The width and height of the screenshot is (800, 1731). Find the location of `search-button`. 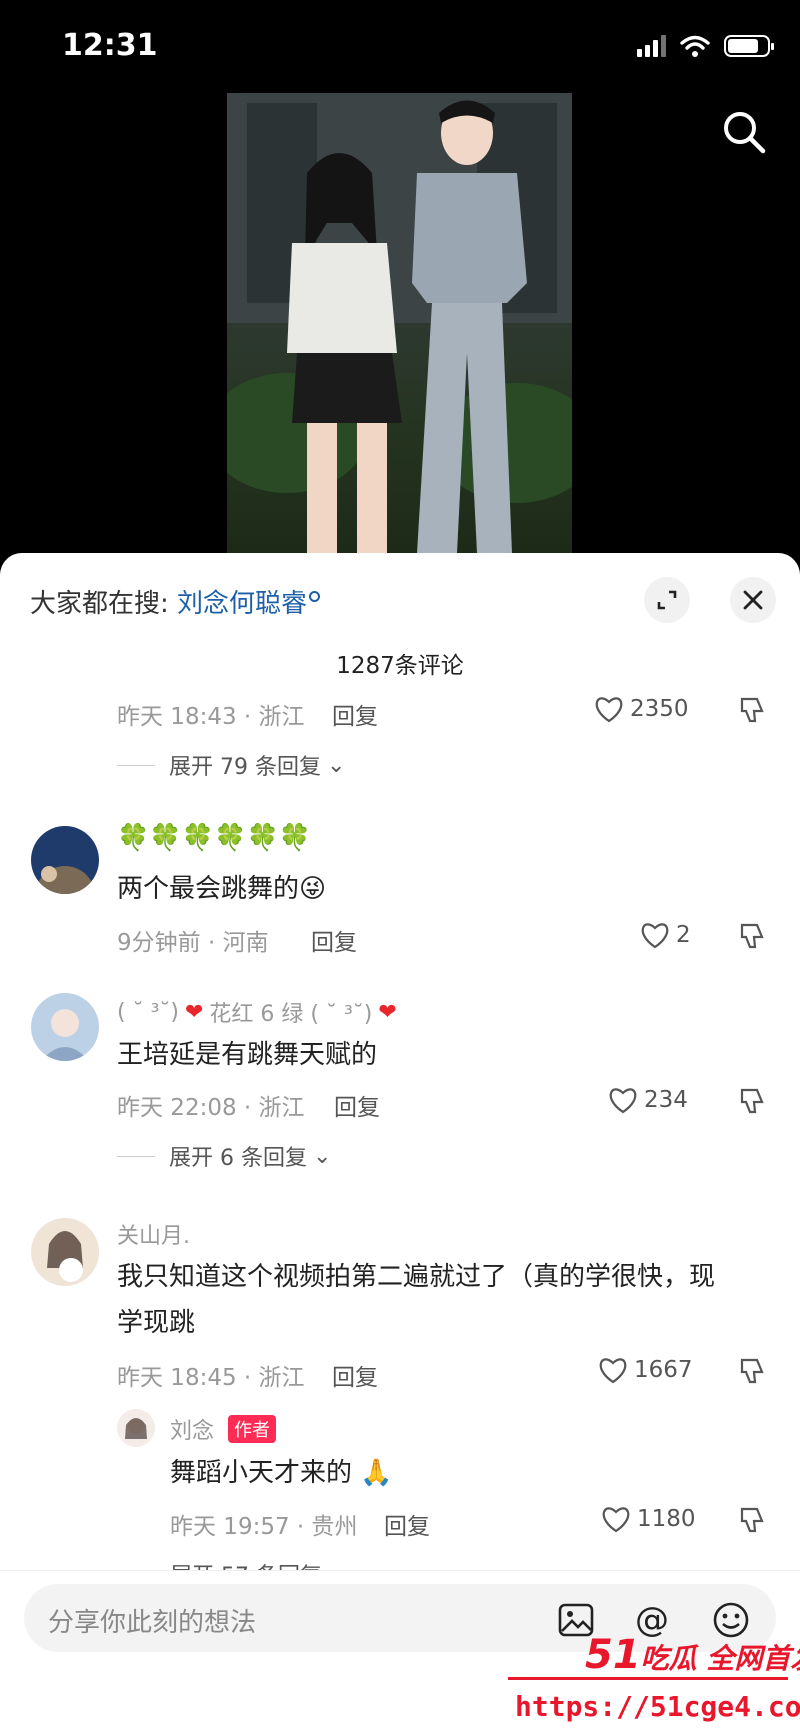

search-button is located at coordinates (745, 133).